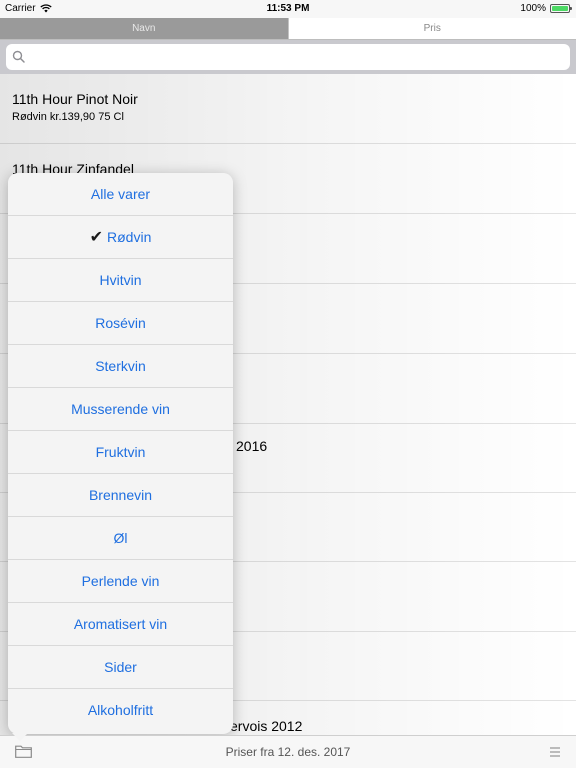 Image resolution: width=576 pixels, height=768 pixels. What do you see at coordinates (120, 194) in the screenshot?
I see `menu-item-alle-varer: Alle varer` at bounding box center [120, 194].